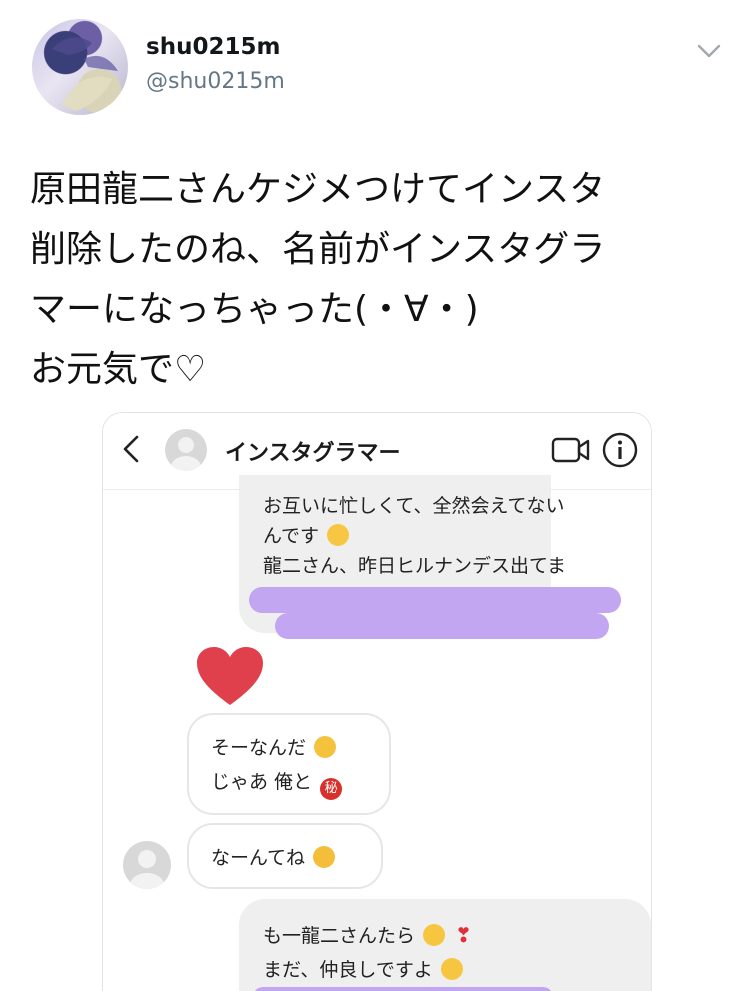 Image resolution: width=750 pixels, height=991 pixels. I want to click on message-line: 龍二さん、昨日ヒルナンデス出てま, so click(415, 566).